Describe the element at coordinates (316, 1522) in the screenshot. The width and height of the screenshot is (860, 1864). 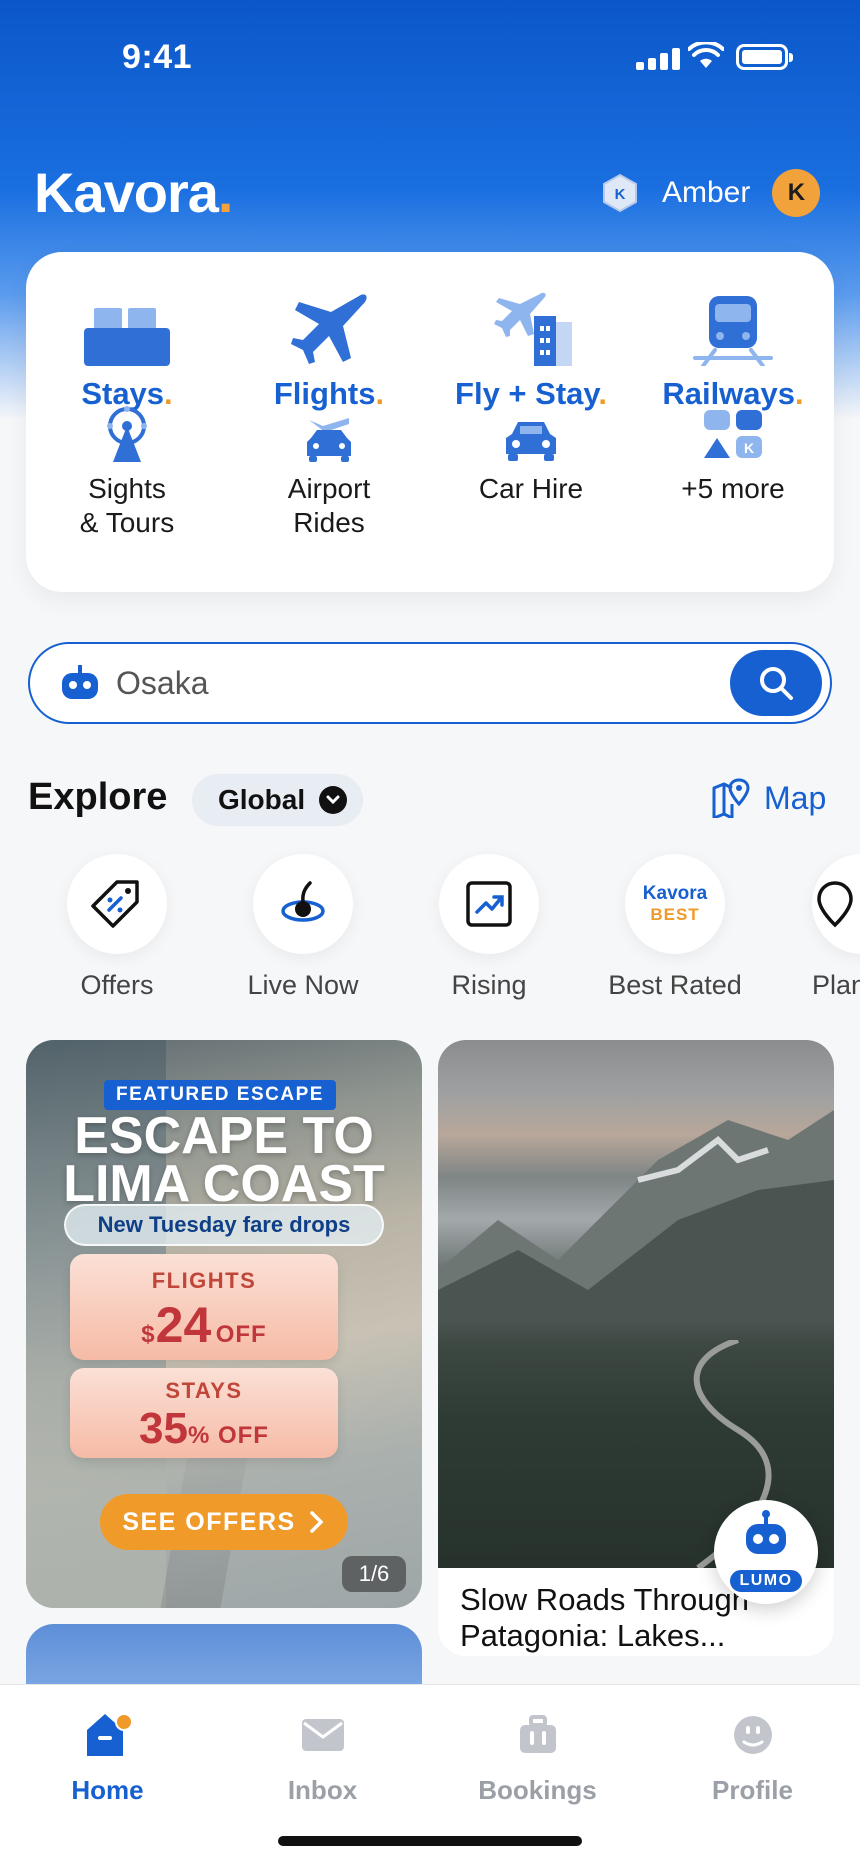
I see `chevron-right-icon` at that location.